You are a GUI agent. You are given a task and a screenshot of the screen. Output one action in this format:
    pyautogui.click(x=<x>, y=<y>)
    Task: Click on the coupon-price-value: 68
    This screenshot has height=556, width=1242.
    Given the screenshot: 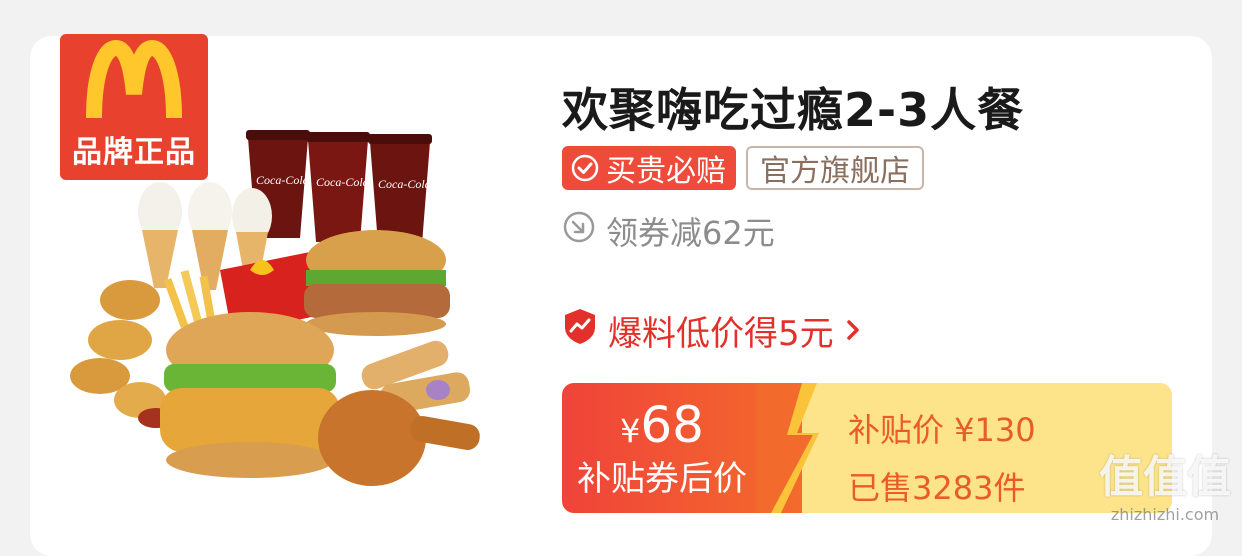 What is the action you would take?
    pyautogui.click(x=672, y=425)
    